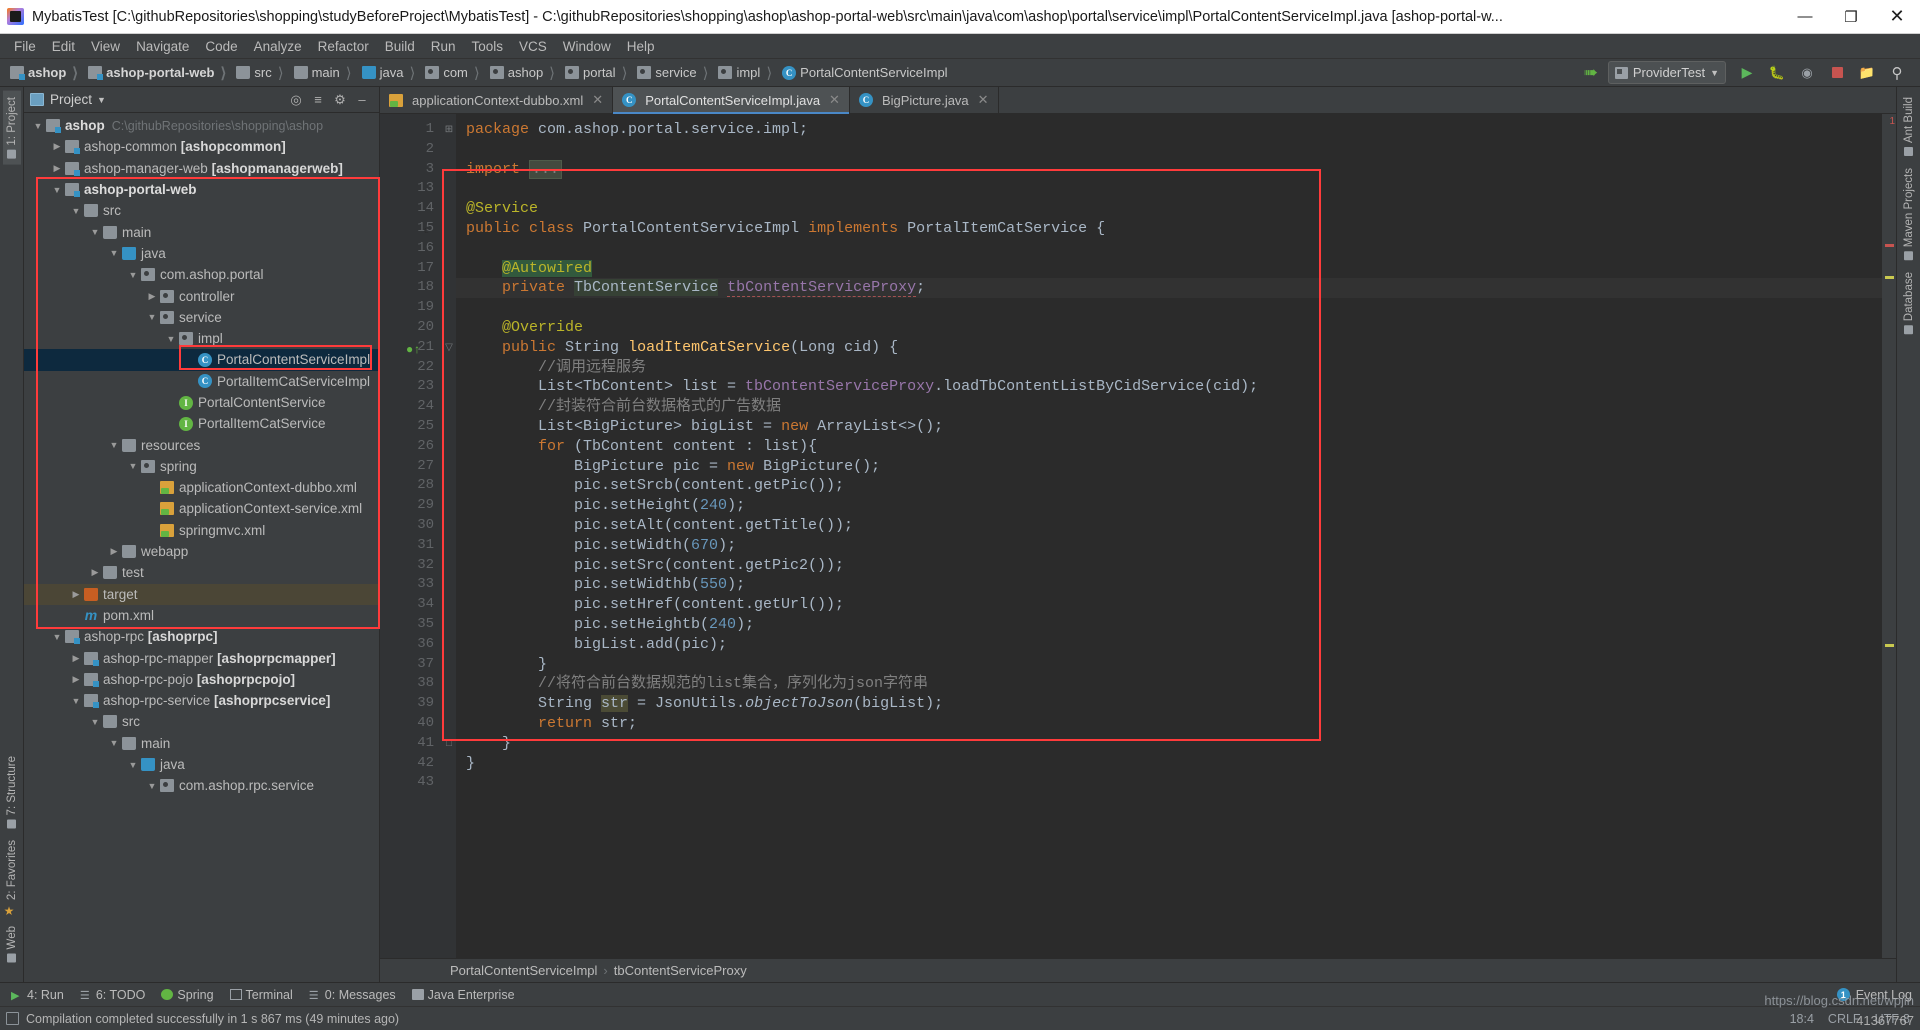 Image resolution: width=1920 pixels, height=1030 pixels. I want to click on chevron-down-icon: ▼, so click(101, 100).